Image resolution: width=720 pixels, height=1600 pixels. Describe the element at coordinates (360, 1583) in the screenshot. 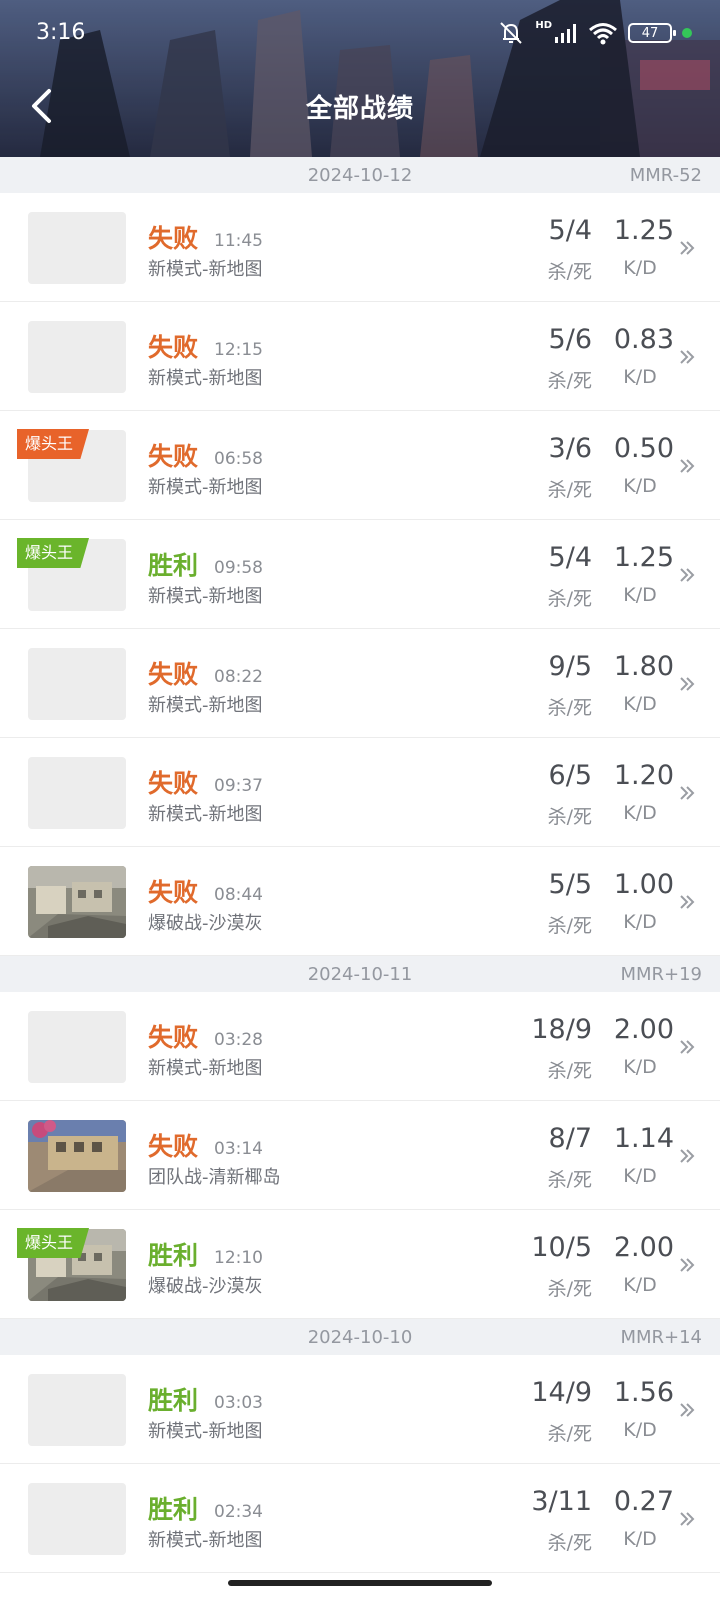

I see `home-indicator` at that location.